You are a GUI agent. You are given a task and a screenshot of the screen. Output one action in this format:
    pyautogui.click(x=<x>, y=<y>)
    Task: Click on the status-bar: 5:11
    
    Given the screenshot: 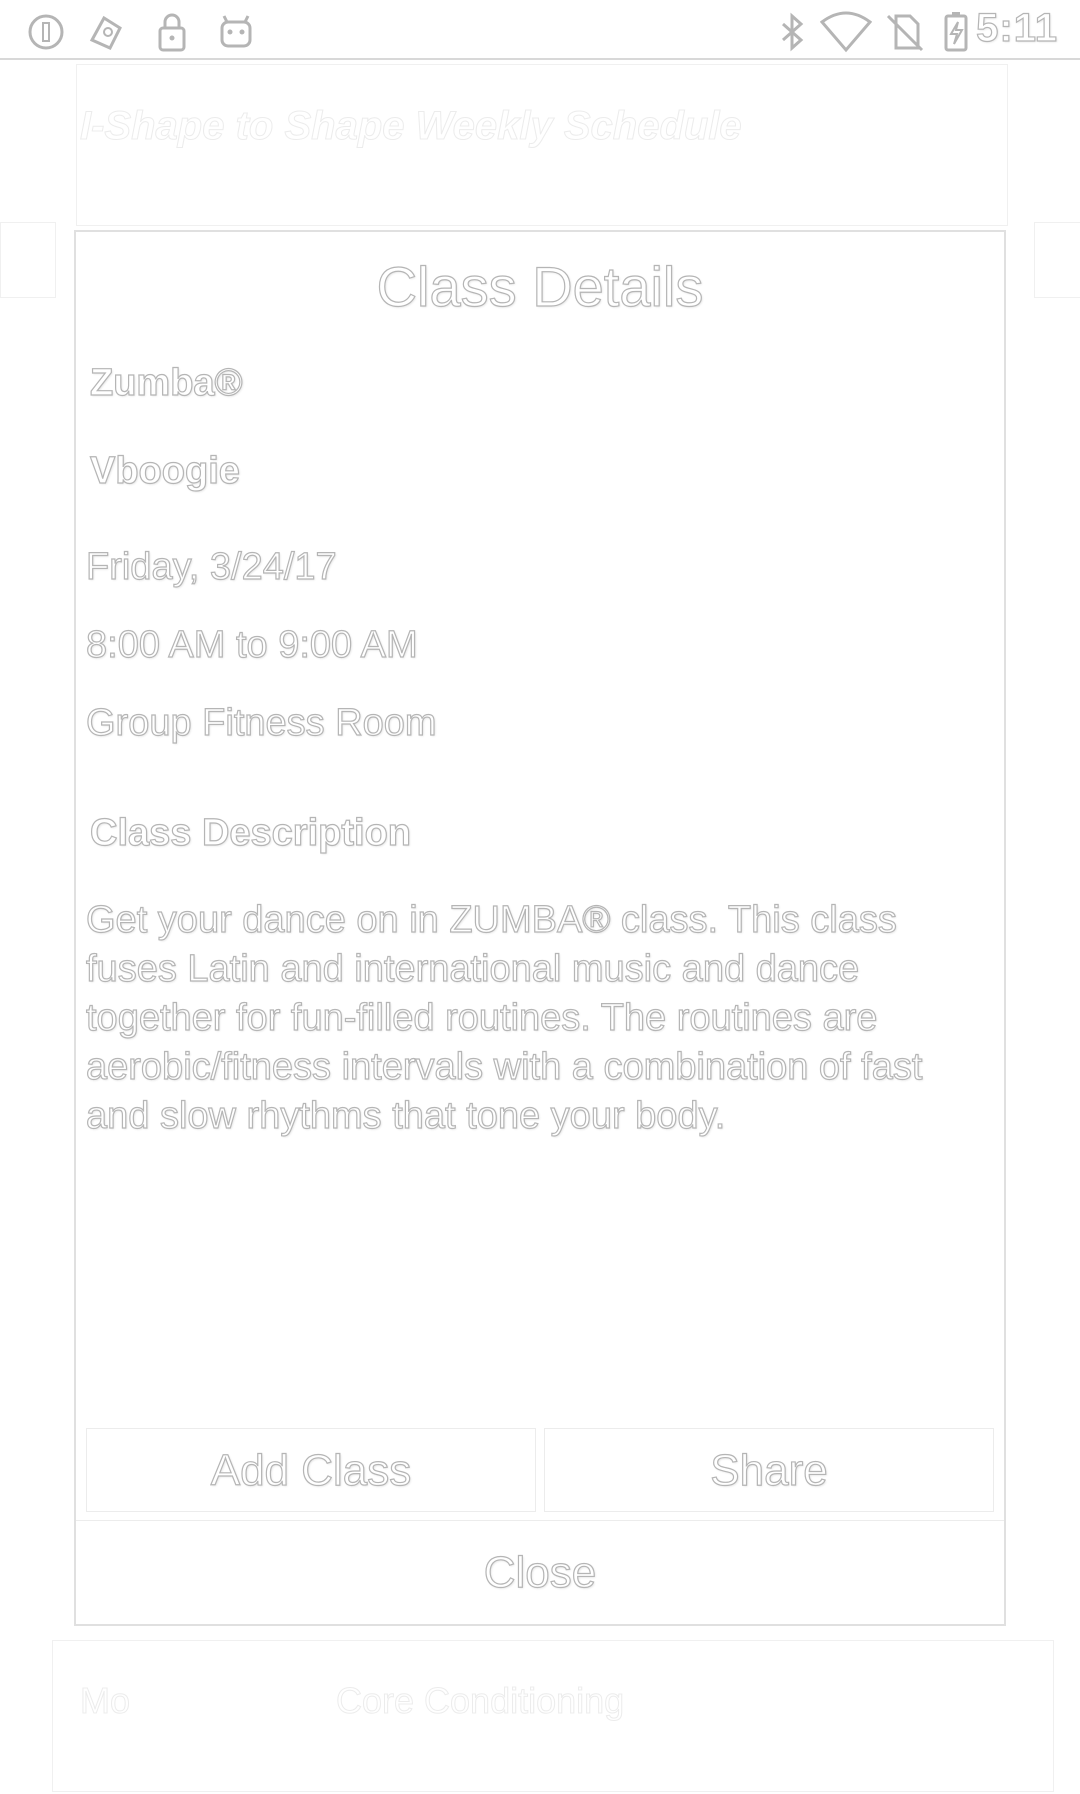 What is the action you would take?
    pyautogui.click(x=540, y=30)
    